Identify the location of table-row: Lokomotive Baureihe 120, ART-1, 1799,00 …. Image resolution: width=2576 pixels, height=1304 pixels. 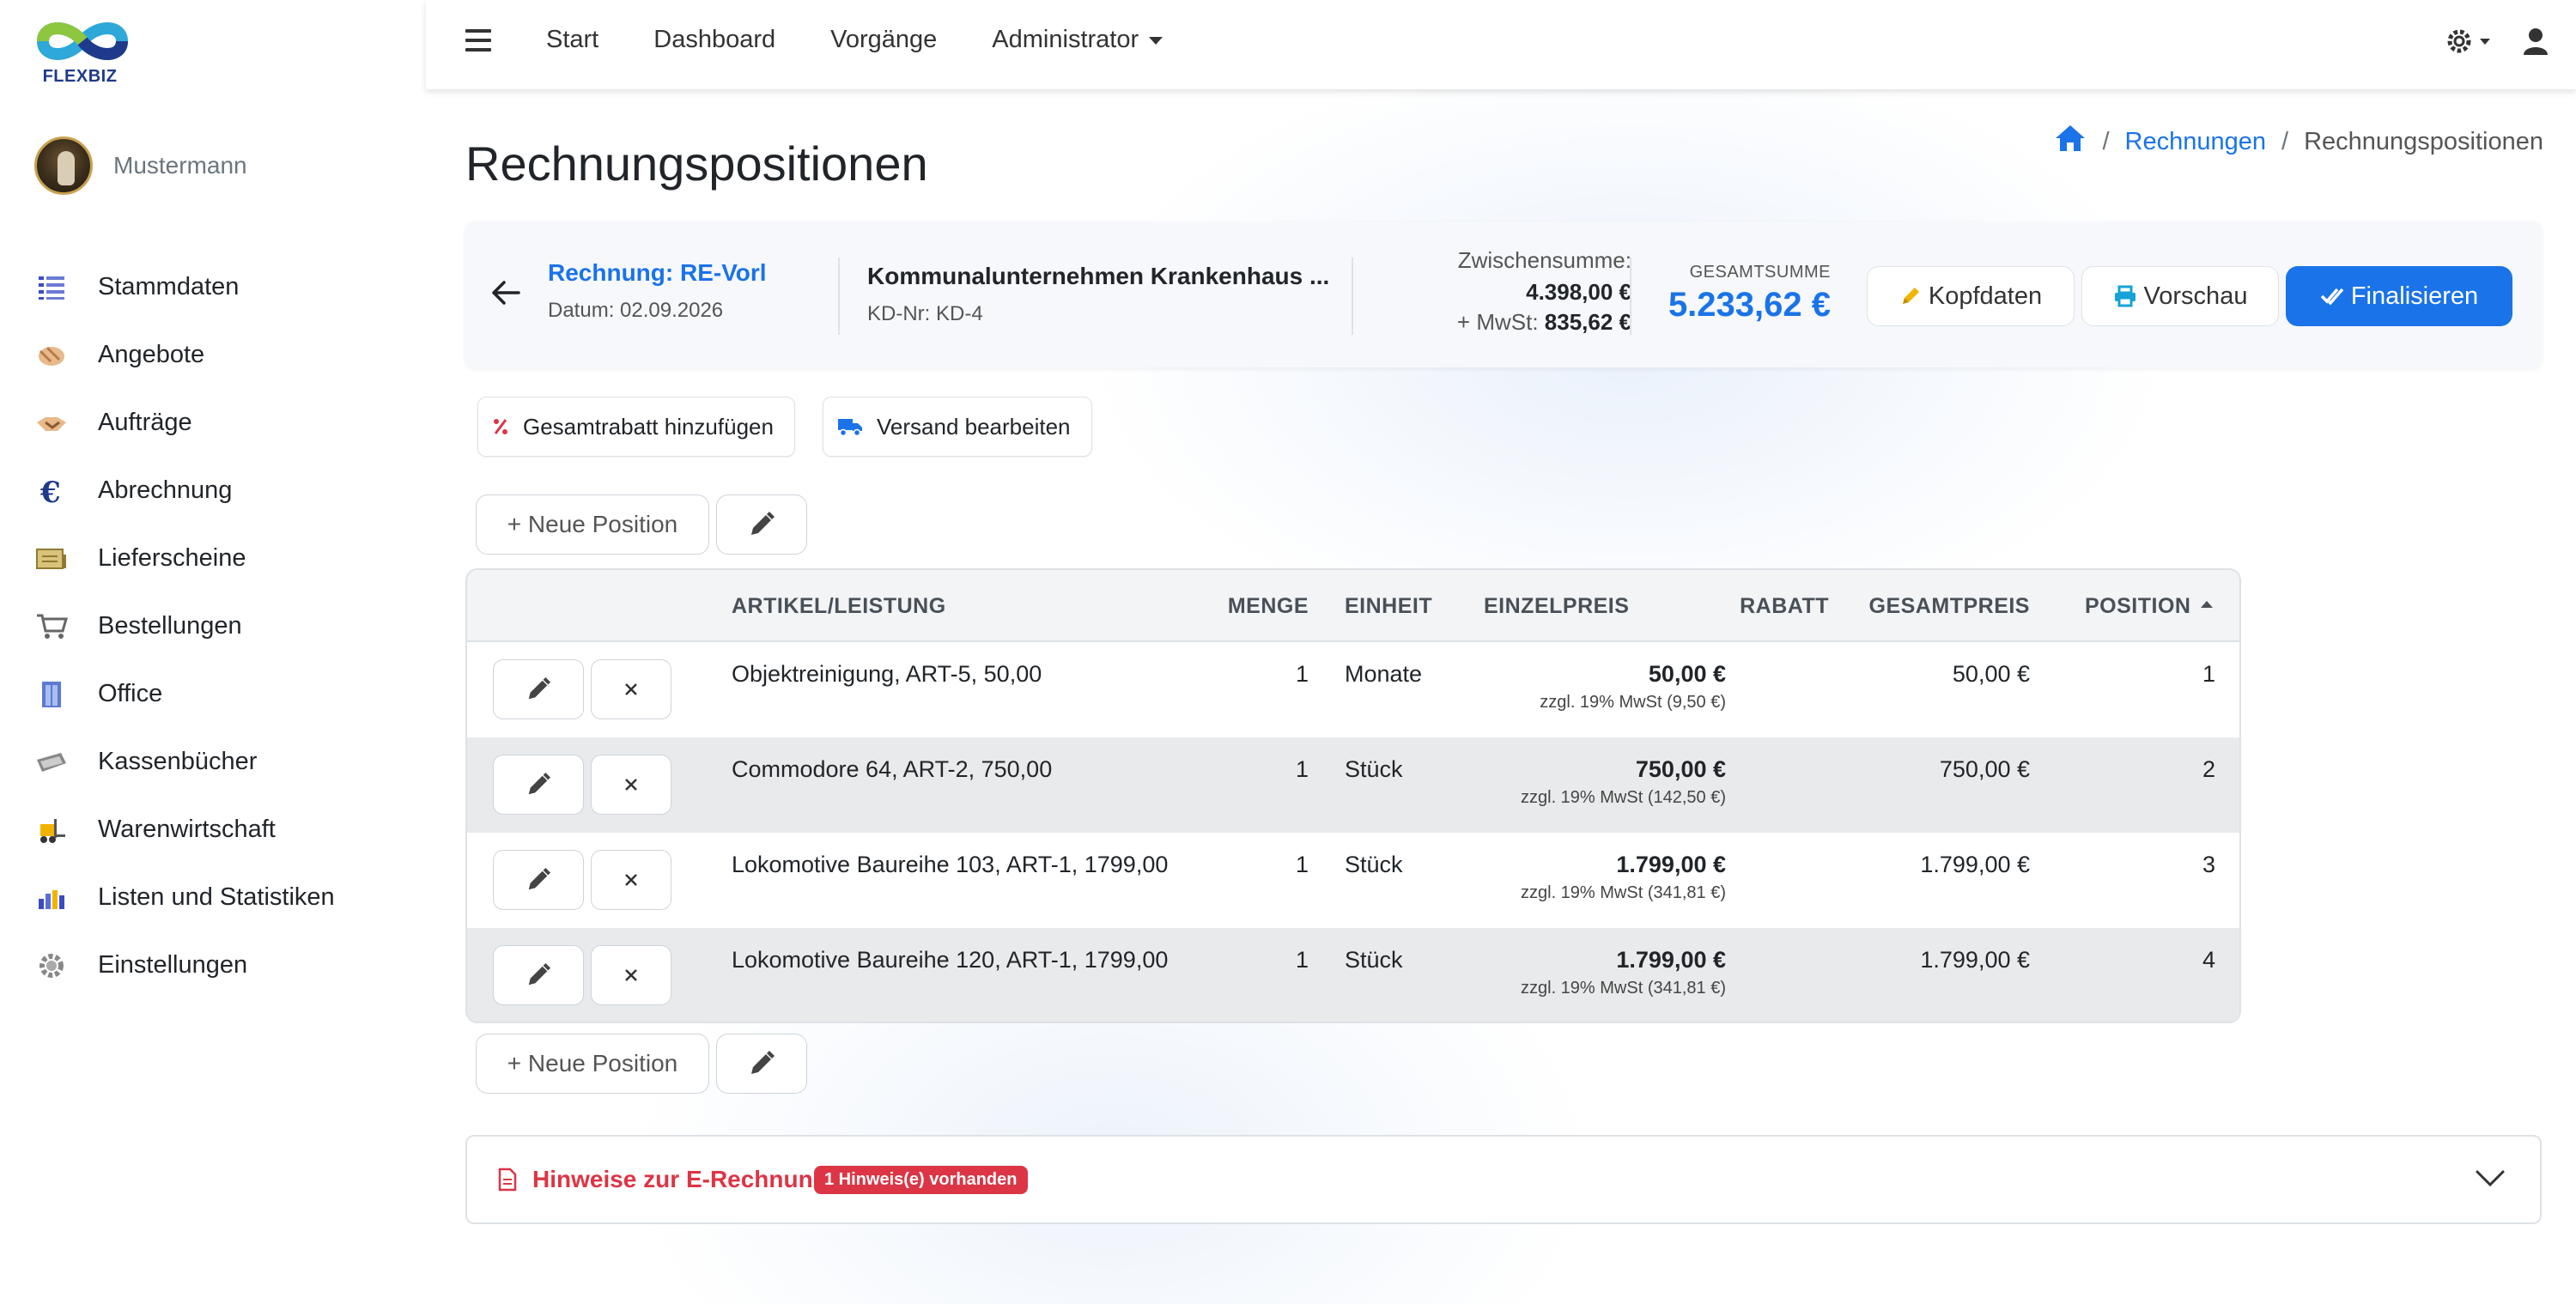
(1353, 975).